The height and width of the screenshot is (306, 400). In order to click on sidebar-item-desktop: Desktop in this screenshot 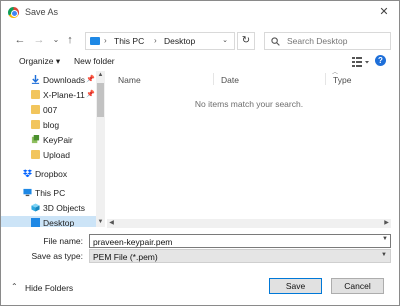, I will do `click(48, 221)`.